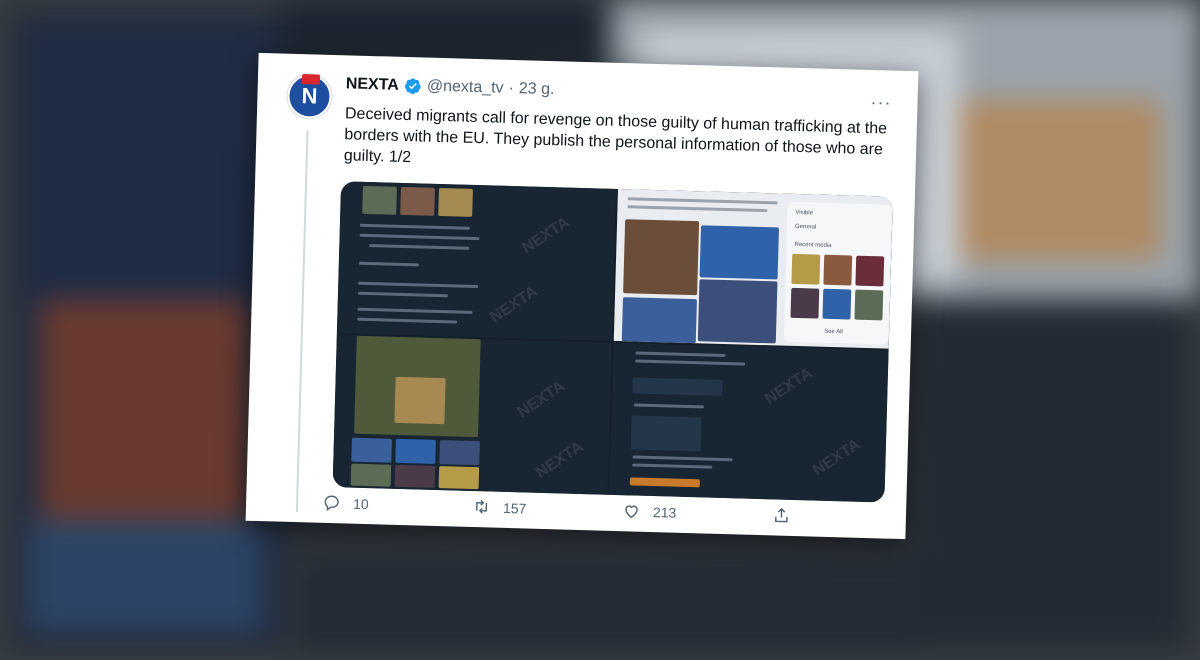 The height and width of the screenshot is (660, 1200). Describe the element at coordinates (397, 504) in the screenshot. I see `reply-button: 10` at that location.